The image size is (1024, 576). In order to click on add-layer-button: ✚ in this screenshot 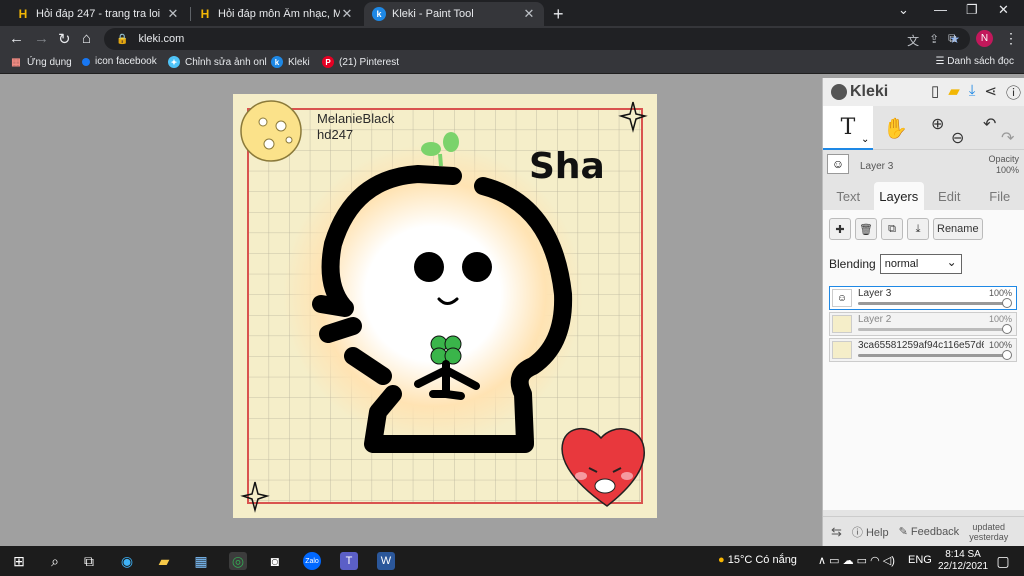, I will do `click(840, 229)`.